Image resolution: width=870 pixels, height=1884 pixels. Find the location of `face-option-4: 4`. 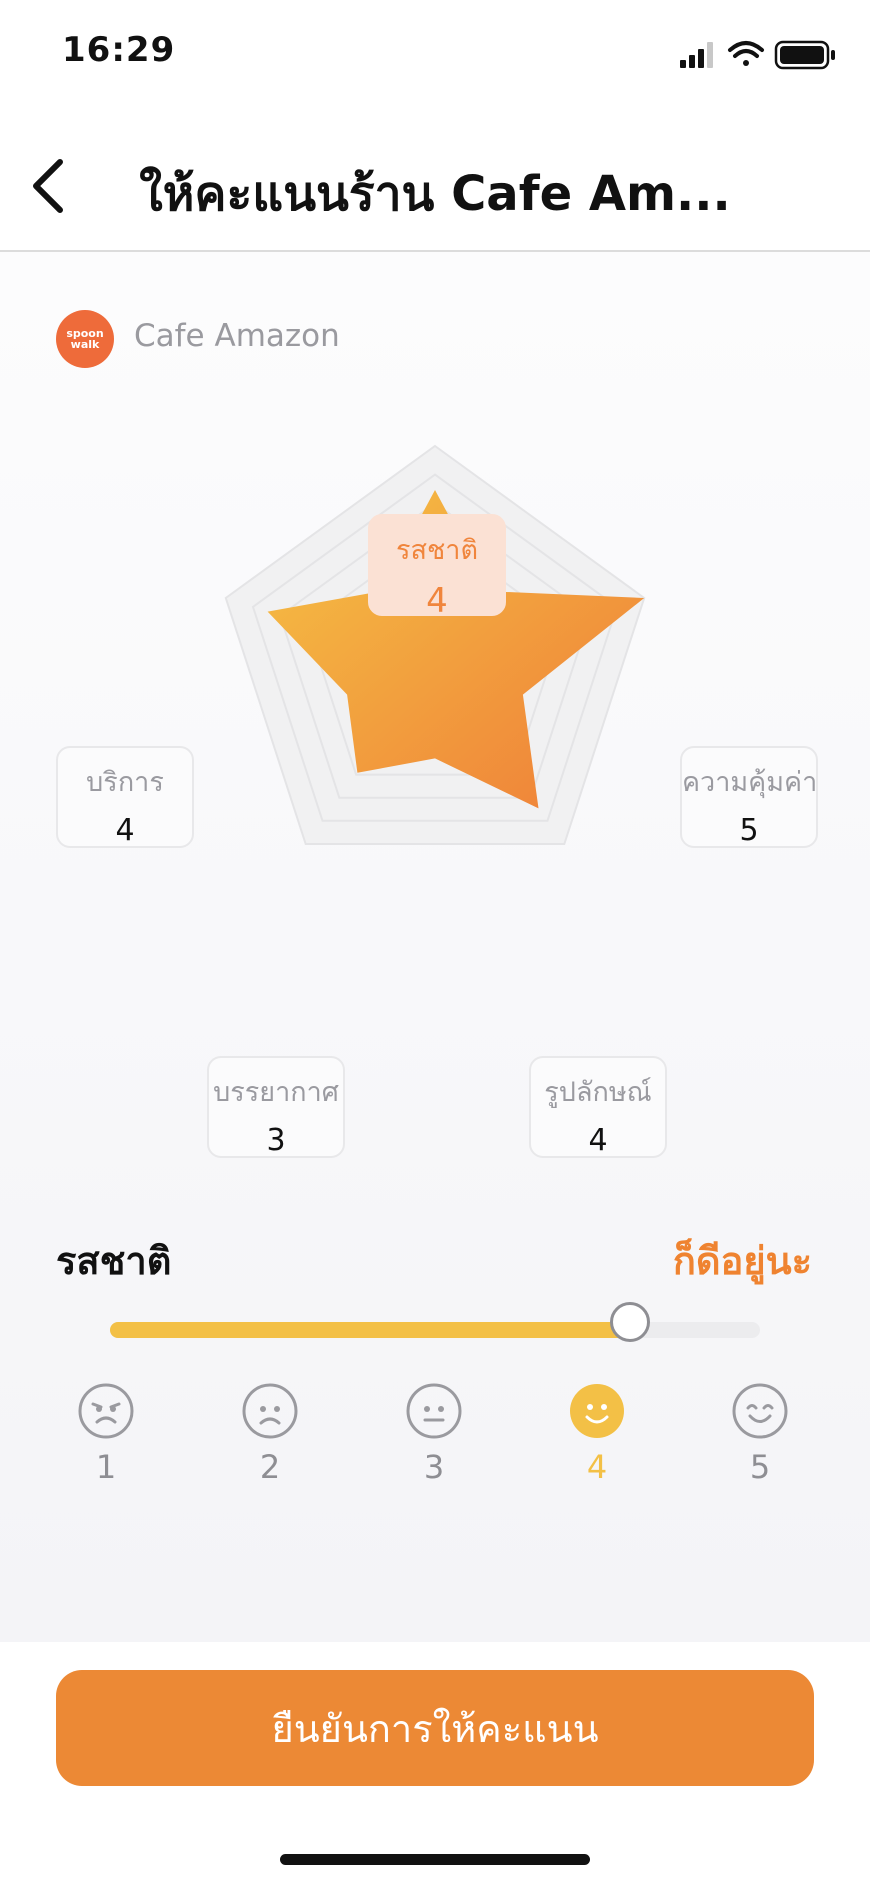

face-option-4: 4 is located at coordinates (597, 1434).